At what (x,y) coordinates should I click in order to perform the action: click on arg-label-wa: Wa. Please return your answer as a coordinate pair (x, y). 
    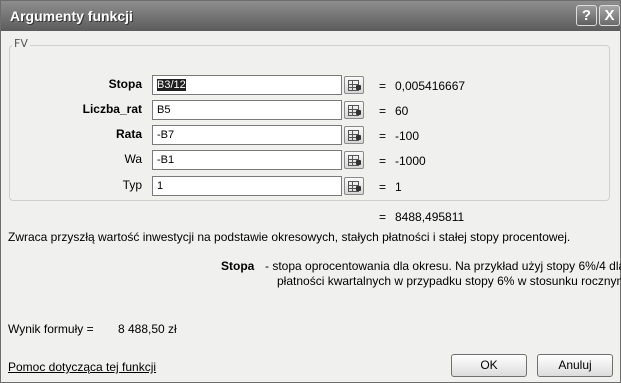
    Looking at the image, I should click on (133, 159).